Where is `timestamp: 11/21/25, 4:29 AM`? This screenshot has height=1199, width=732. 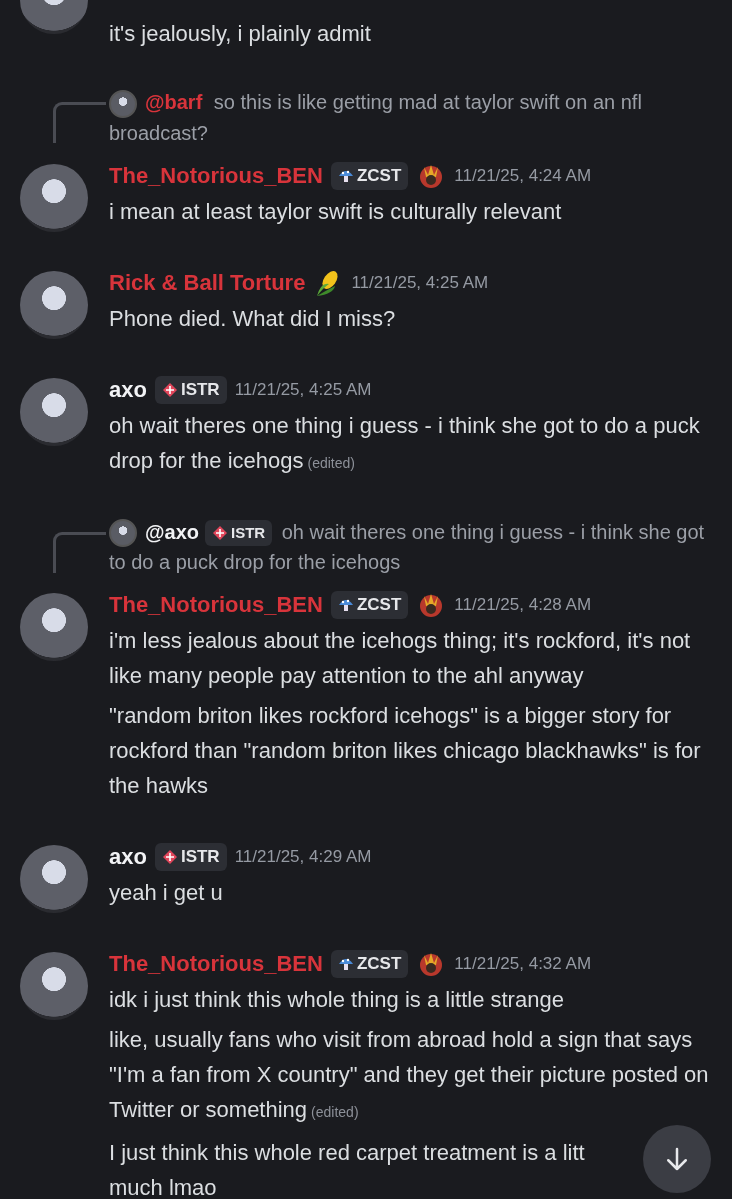 timestamp: 11/21/25, 4:29 AM is located at coordinates (303, 857).